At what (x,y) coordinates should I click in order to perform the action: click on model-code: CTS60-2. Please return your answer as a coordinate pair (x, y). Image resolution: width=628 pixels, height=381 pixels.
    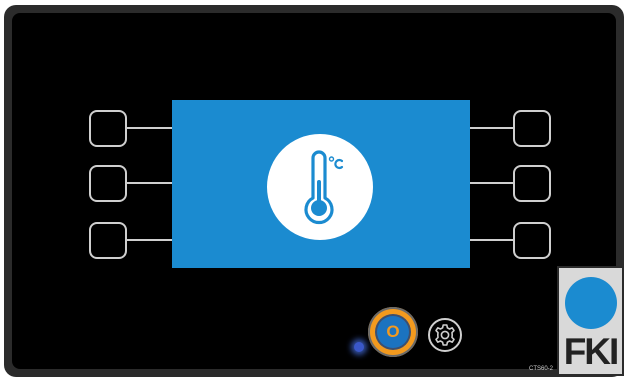
    Looking at the image, I should click on (541, 369).